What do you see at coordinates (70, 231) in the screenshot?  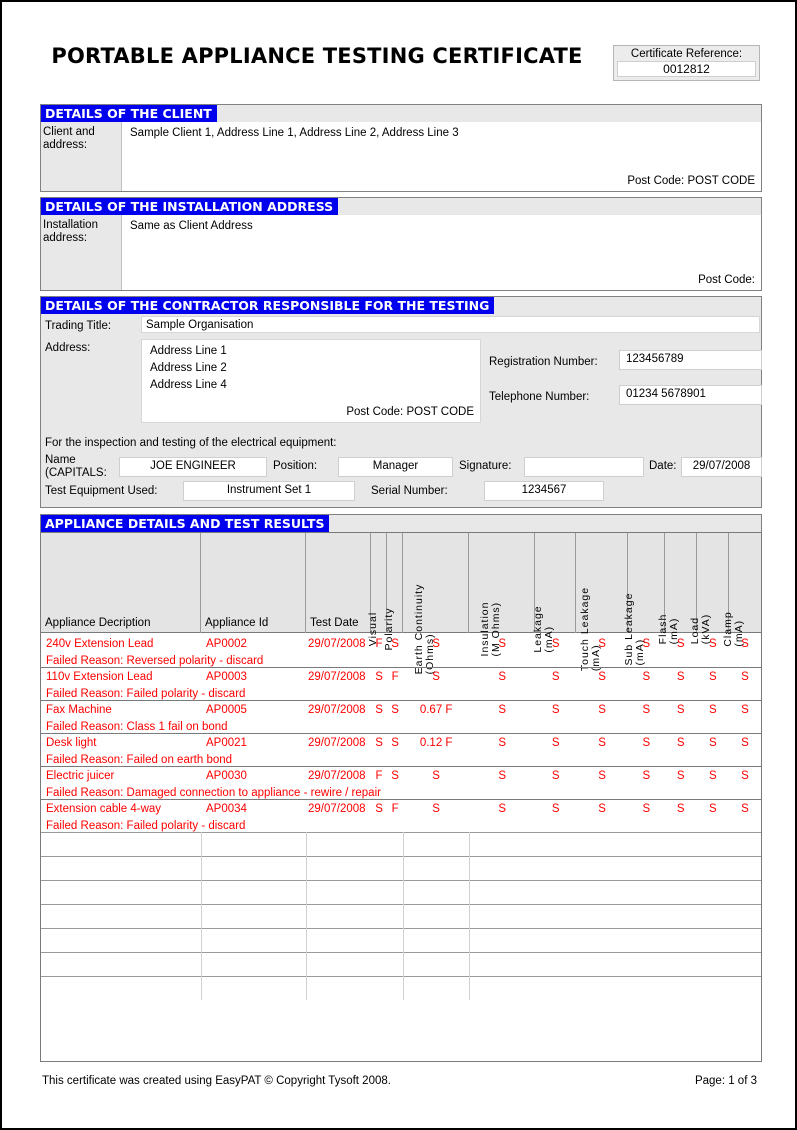 I see `installation-address-label: Installation address:` at bounding box center [70, 231].